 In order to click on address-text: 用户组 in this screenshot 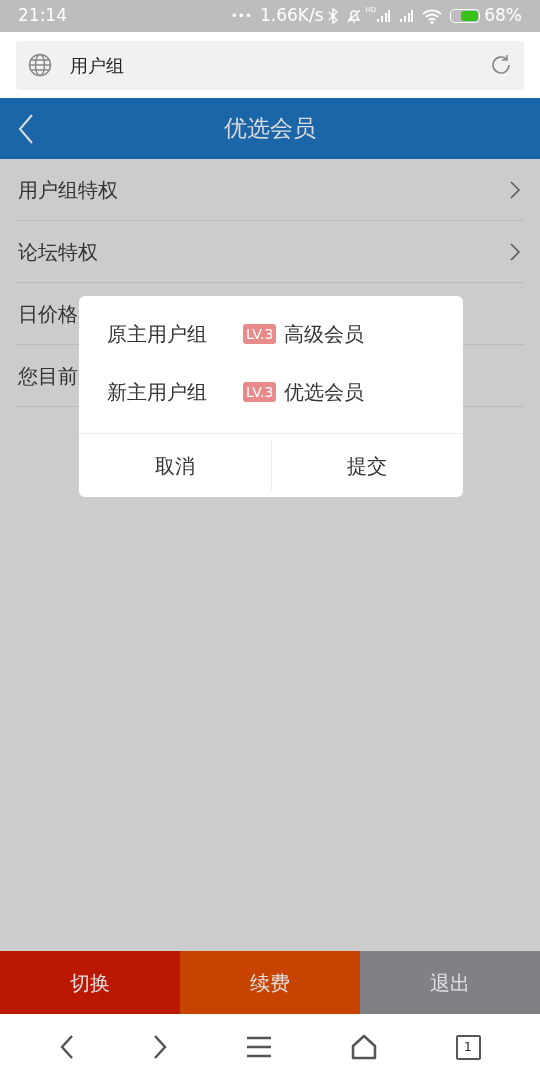, I will do `click(97, 65)`.